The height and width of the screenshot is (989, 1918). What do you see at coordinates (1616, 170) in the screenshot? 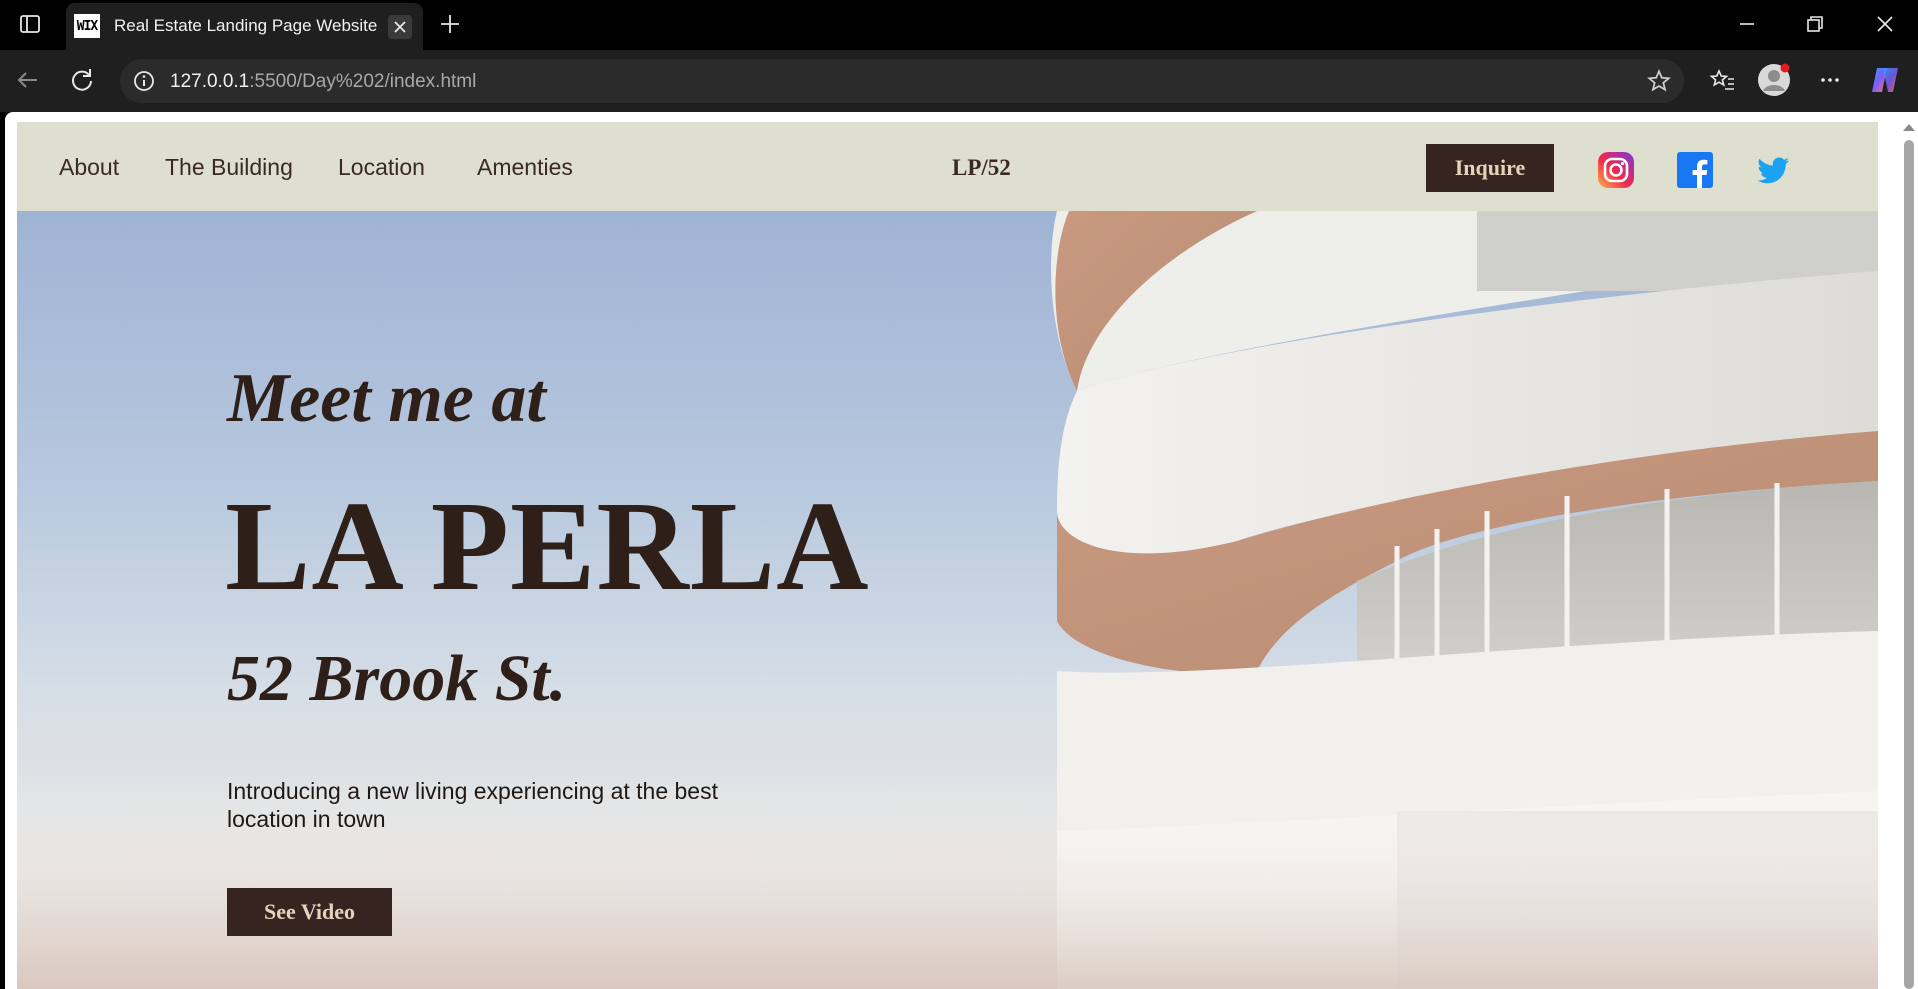
I see `instagram-icon` at bounding box center [1616, 170].